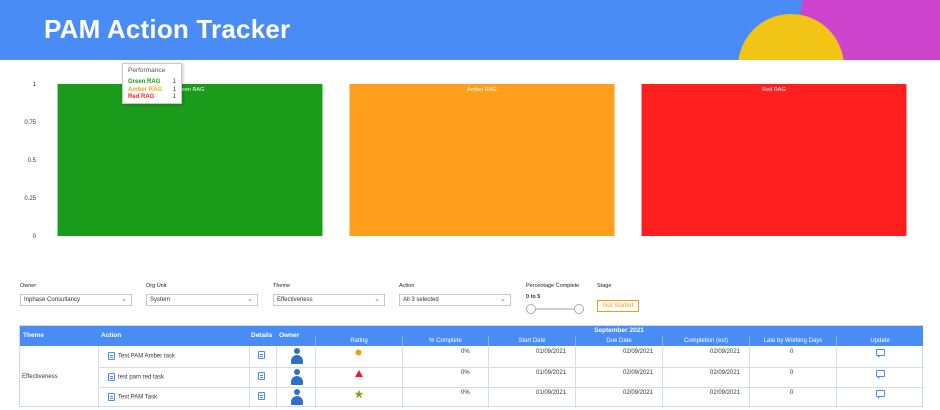 The height and width of the screenshot is (410, 940). What do you see at coordinates (295, 300) in the screenshot?
I see `theme-select-value: Effectiveness` at bounding box center [295, 300].